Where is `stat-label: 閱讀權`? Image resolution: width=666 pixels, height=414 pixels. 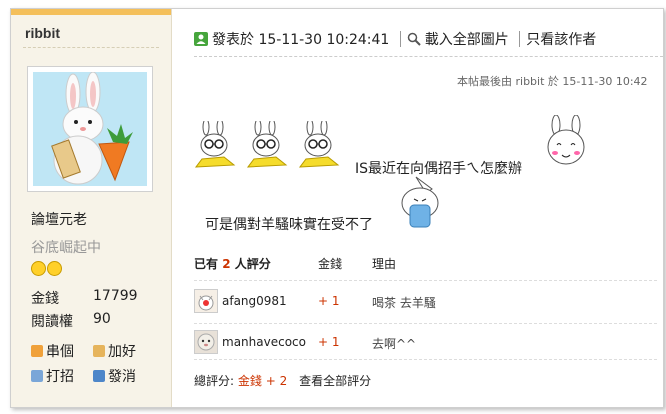 stat-label: 閱讀權 is located at coordinates (52, 322).